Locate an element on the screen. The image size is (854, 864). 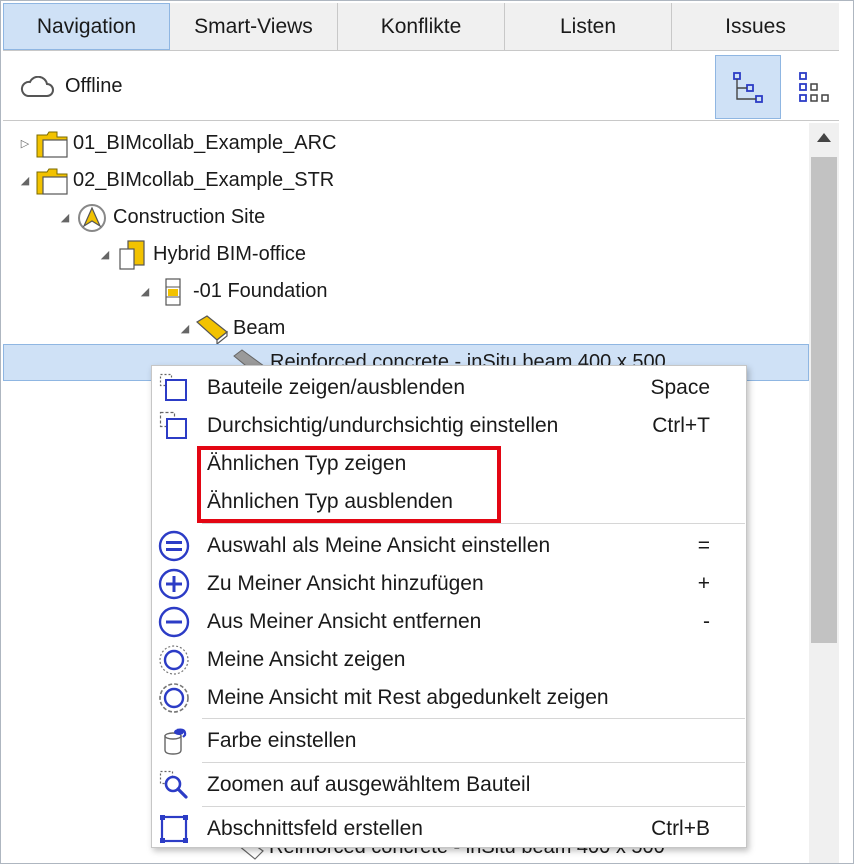
tab-navigation: Navigation is located at coordinates (86, 26).